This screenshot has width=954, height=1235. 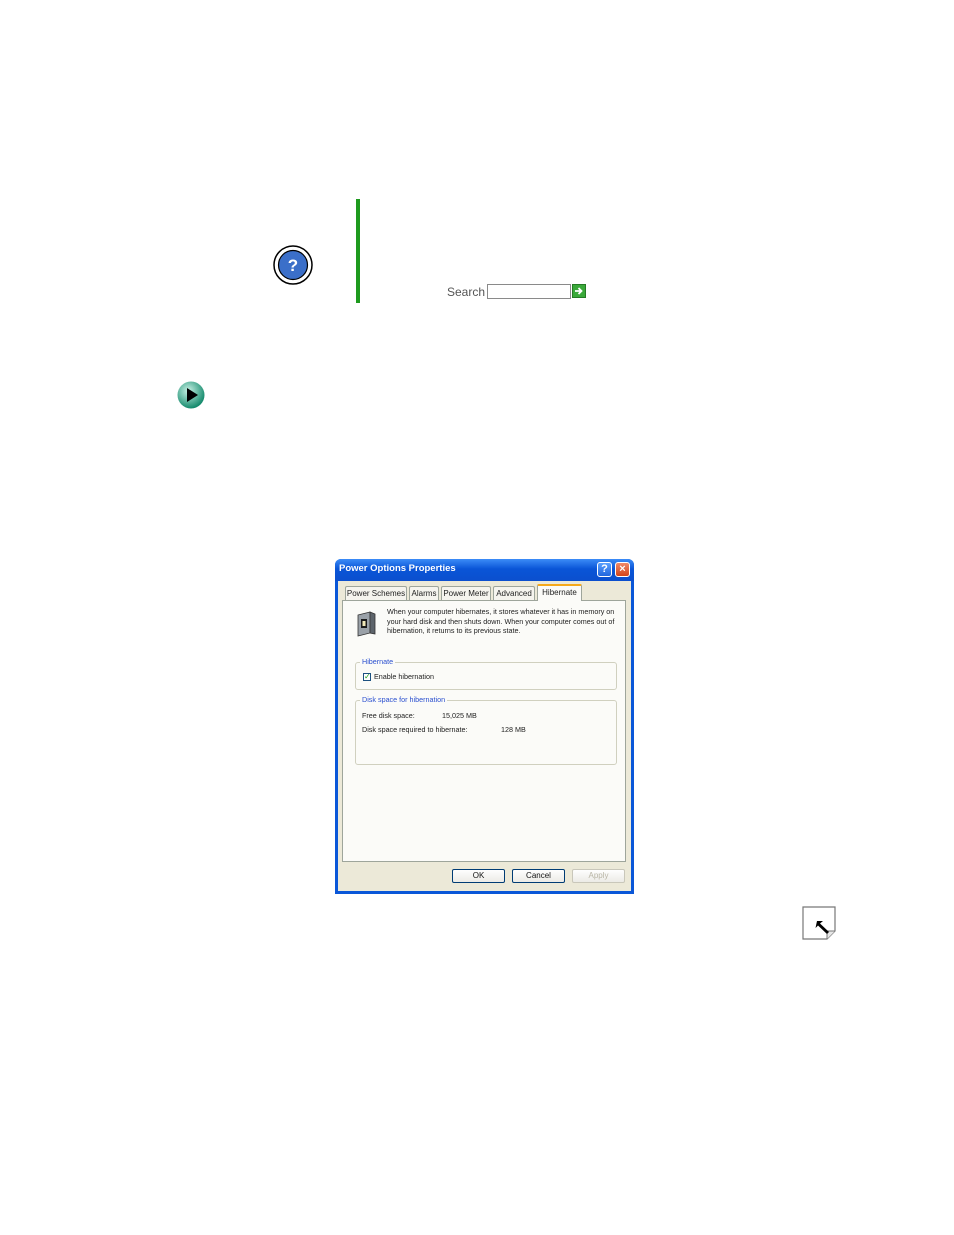 I want to click on search-go-arrow-icon, so click(x=579, y=291).